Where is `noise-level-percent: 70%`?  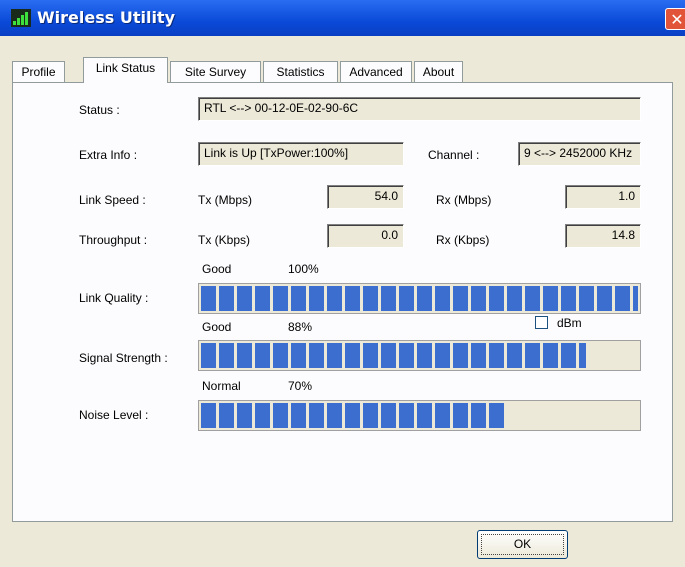
noise-level-percent: 70% is located at coordinates (300, 386).